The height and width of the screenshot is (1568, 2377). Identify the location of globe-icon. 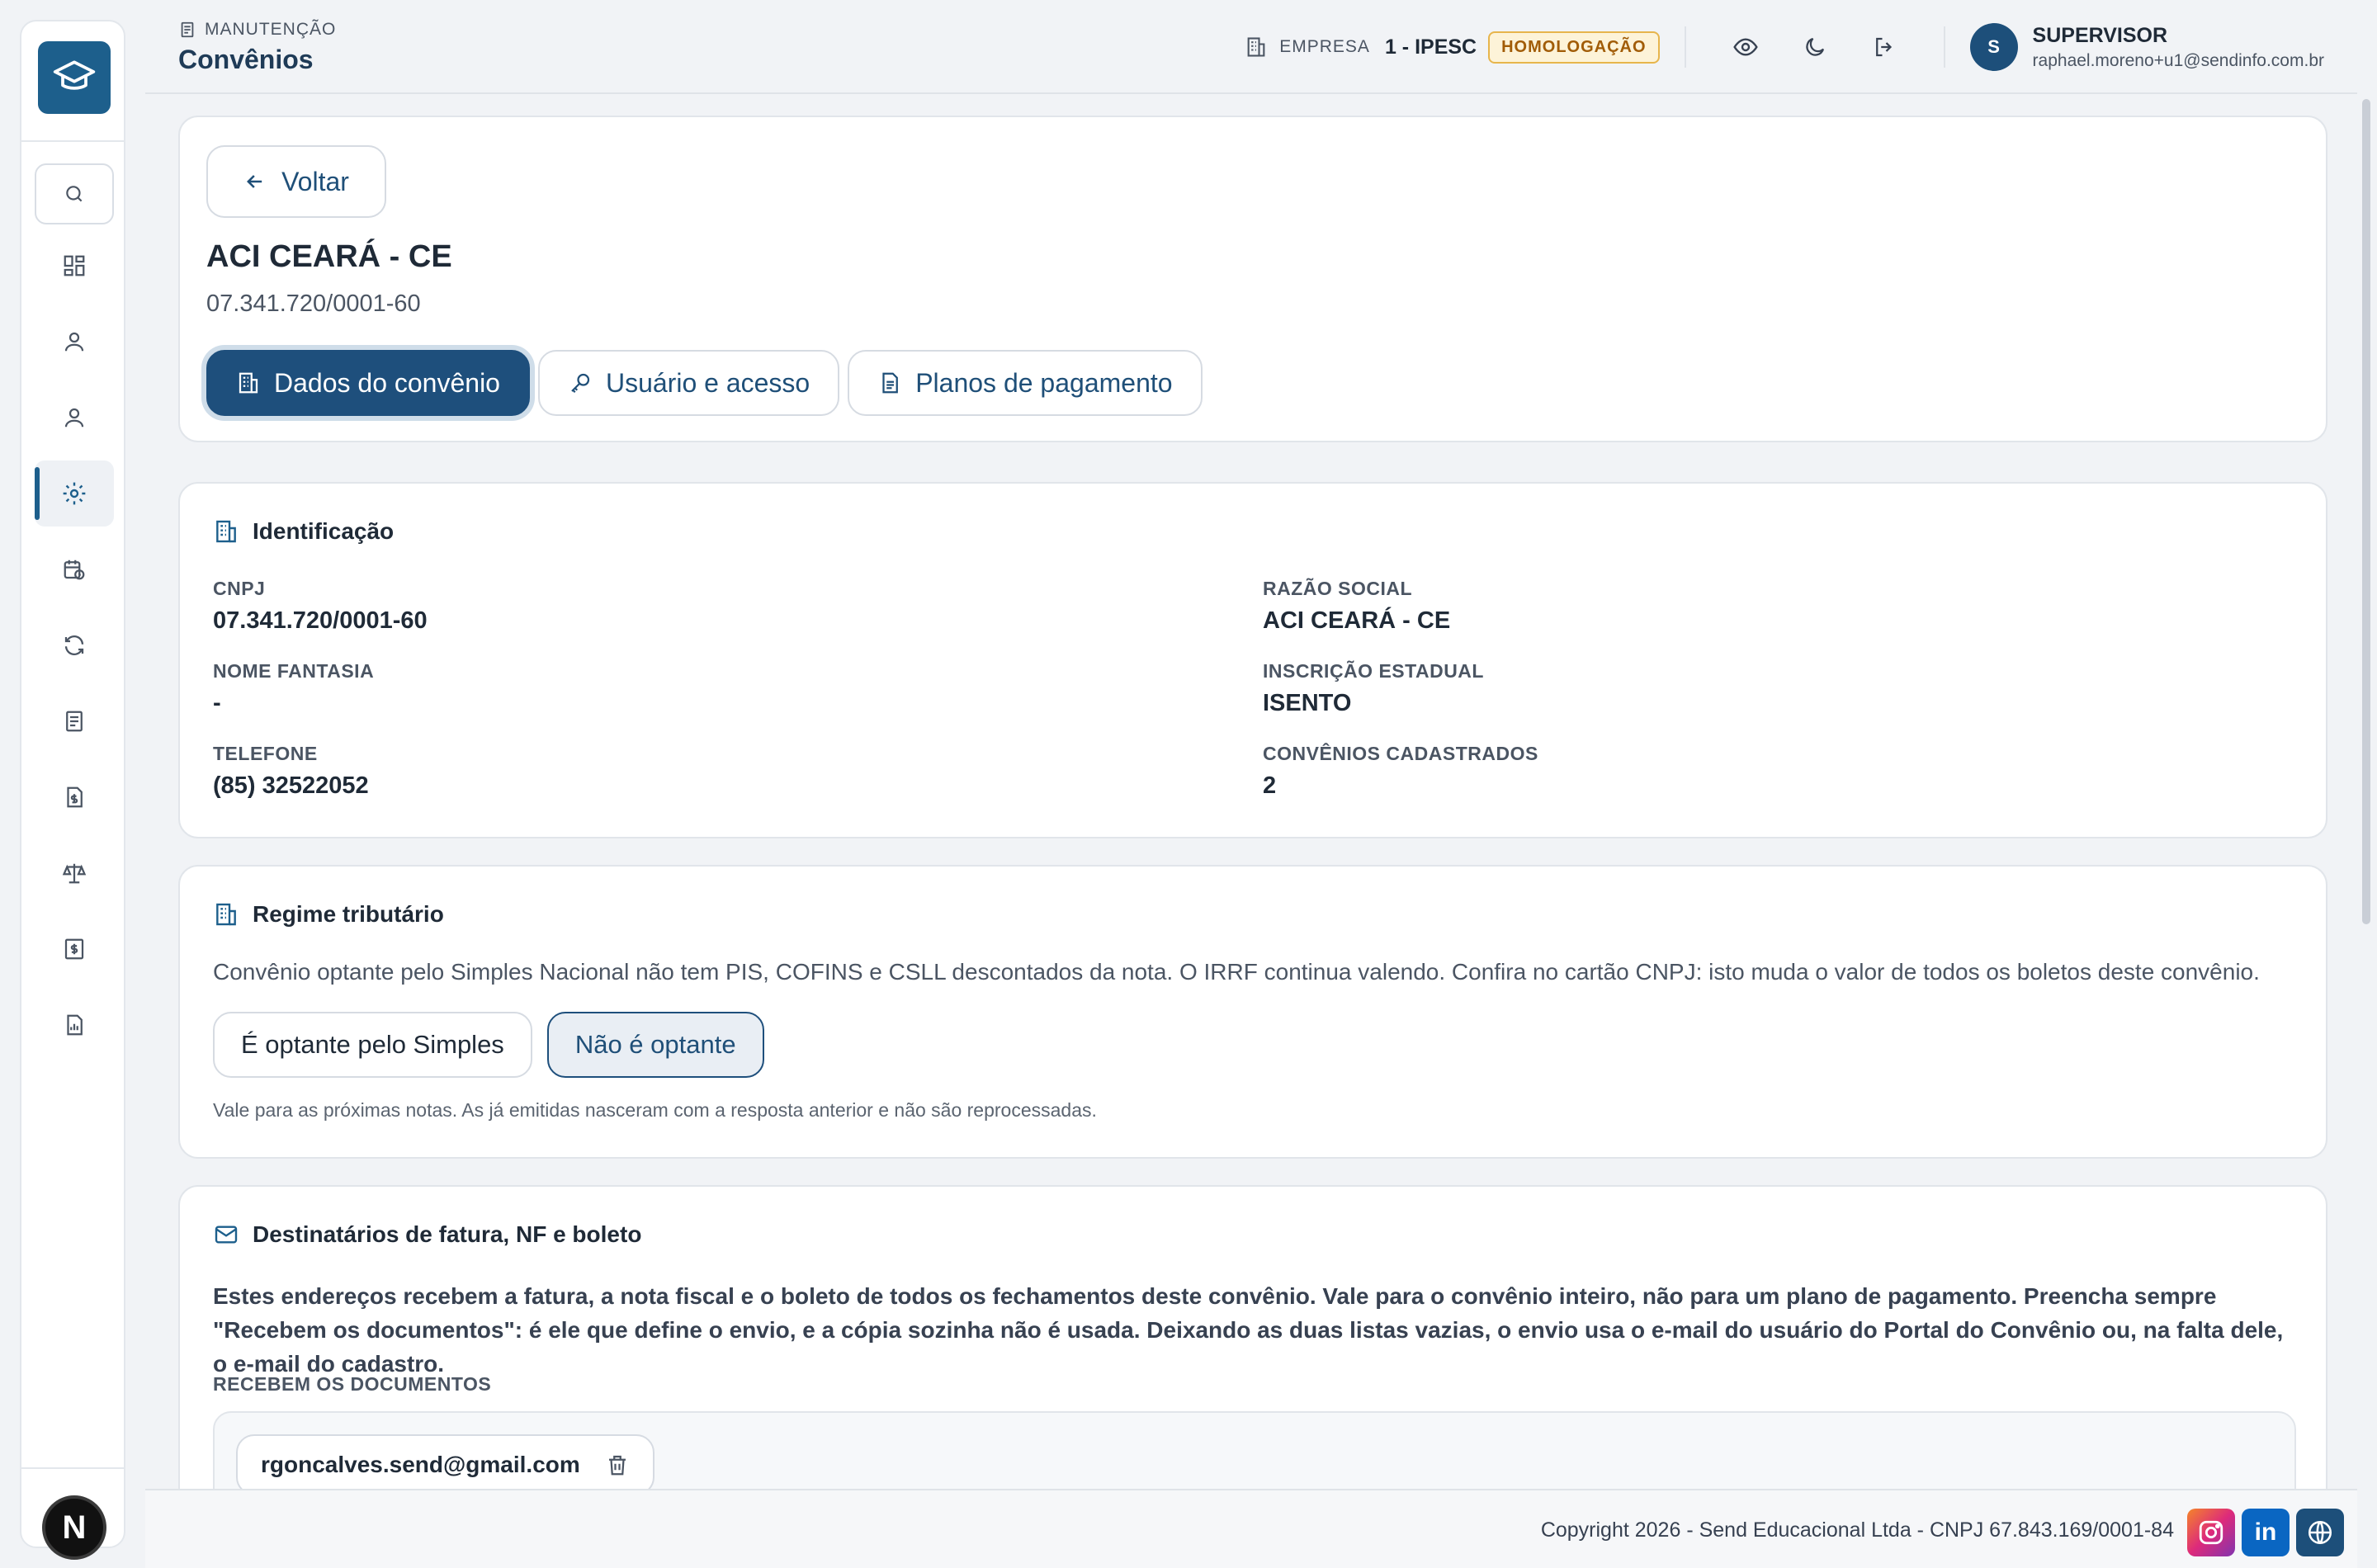
(2320, 1532).